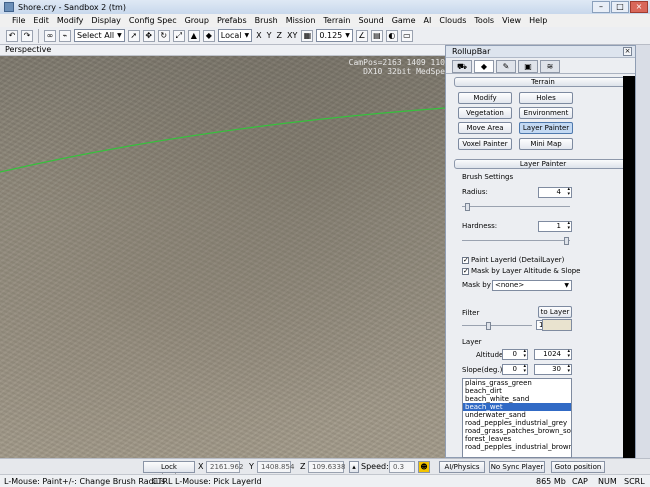 The height and width of the screenshot is (487, 650). What do you see at coordinates (517, 423) in the screenshot?
I see `list-item: road_pepples_industrial_grey` at bounding box center [517, 423].